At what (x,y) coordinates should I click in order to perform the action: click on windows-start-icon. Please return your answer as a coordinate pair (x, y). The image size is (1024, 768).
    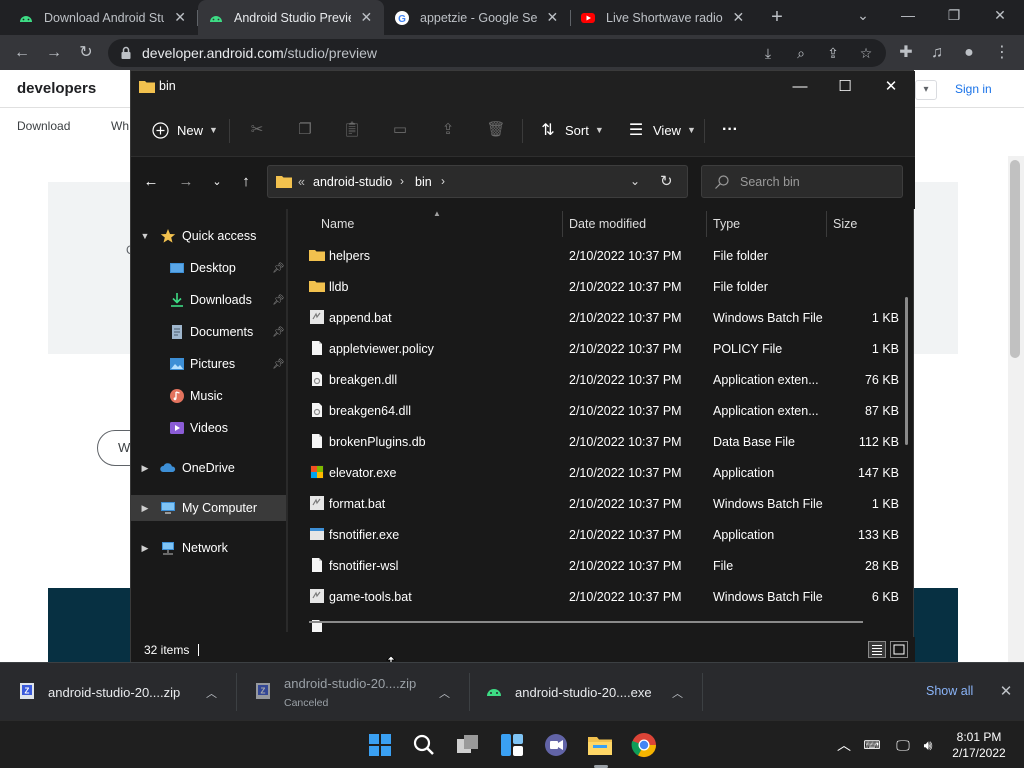
    Looking at the image, I should click on (380, 745).